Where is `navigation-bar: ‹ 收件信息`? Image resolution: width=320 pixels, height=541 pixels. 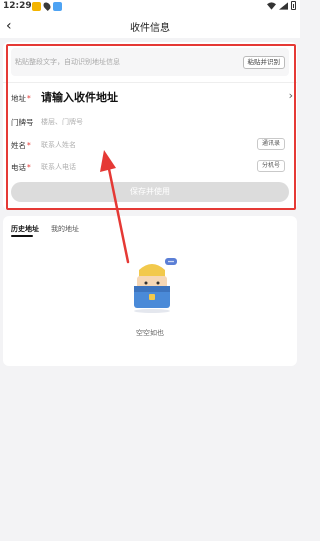
navigation-bar: ‹ 收件信息 is located at coordinates (150, 26).